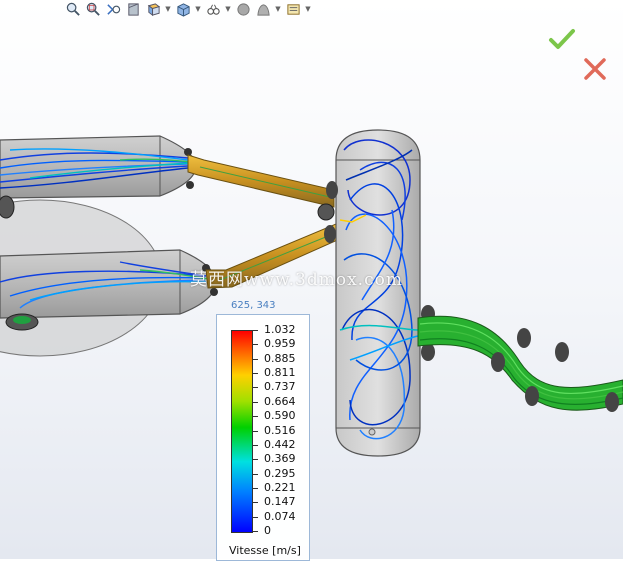  What do you see at coordinates (293, 9) in the screenshot?
I see `view-settings-icon` at bounding box center [293, 9].